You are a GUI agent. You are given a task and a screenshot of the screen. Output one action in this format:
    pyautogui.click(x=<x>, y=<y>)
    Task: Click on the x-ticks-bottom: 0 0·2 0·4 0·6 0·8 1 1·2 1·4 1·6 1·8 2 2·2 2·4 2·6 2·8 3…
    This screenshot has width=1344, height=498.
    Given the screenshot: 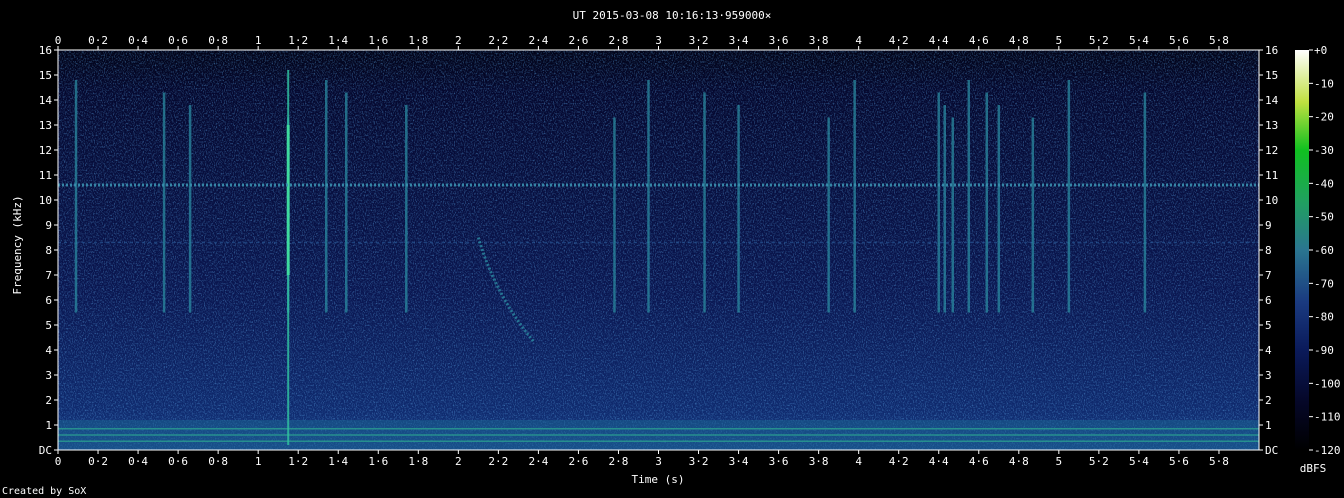 What is the action you would take?
    pyautogui.click(x=642, y=459)
    